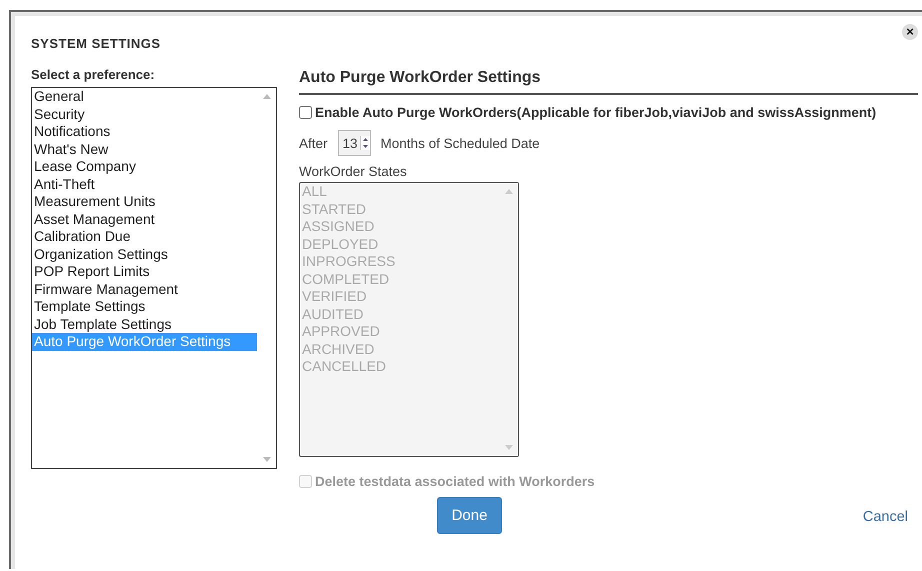  What do you see at coordinates (144, 237) in the screenshot?
I see `preference-item: Calibration Due` at bounding box center [144, 237].